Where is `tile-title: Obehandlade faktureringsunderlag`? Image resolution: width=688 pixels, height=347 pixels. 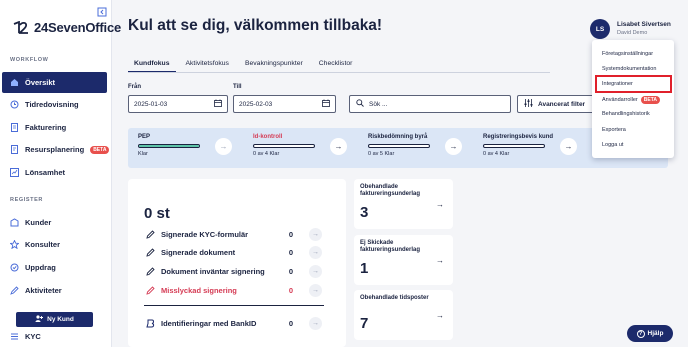 tile-title: Obehandlade faktureringsunderlag is located at coordinates (390, 190).